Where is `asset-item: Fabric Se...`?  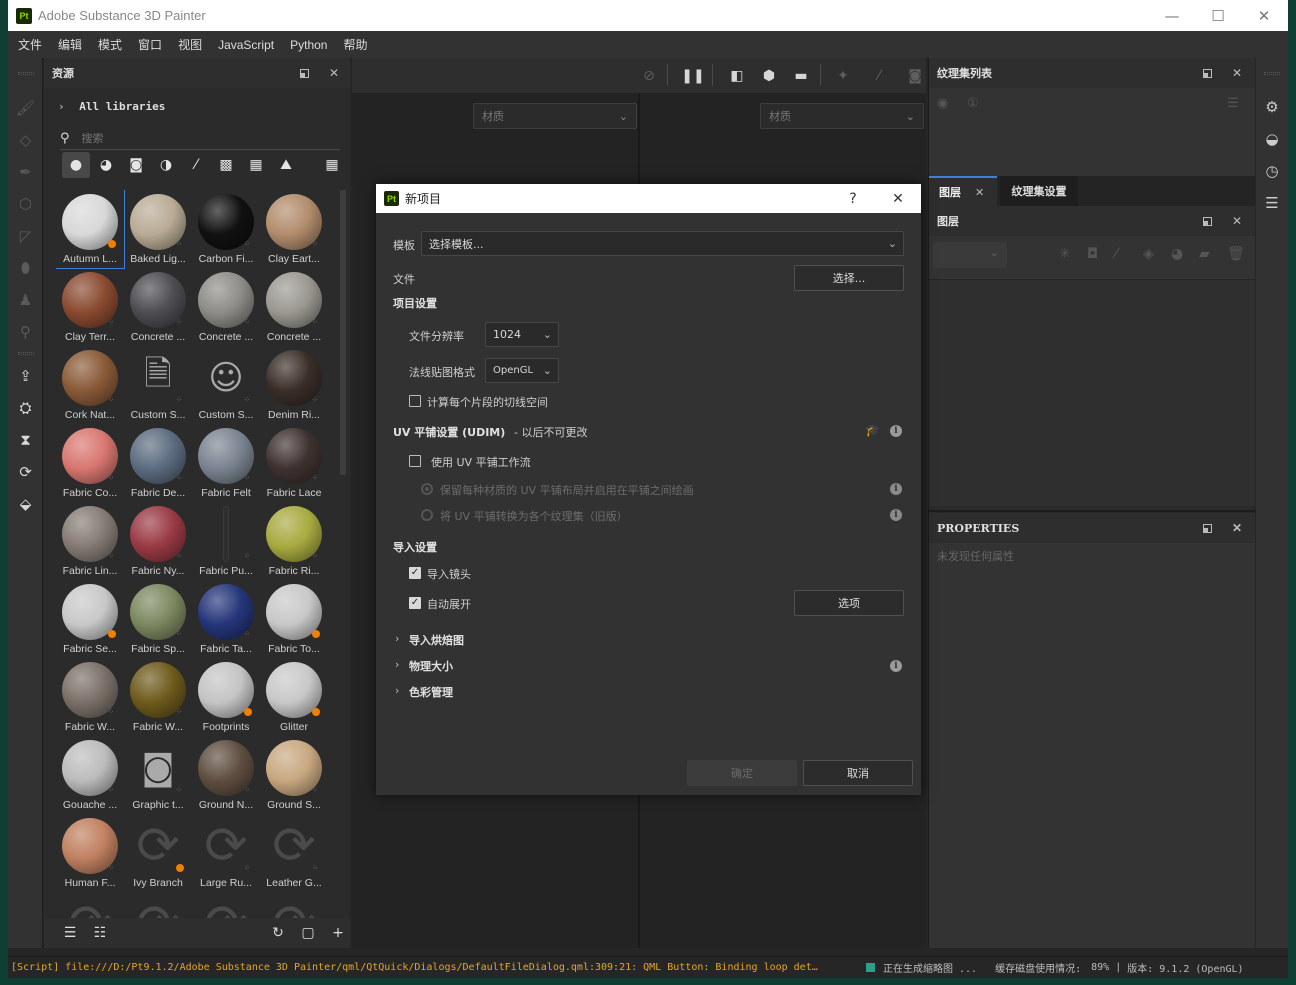 asset-item: Fabric Se... is located at coordinates (90, 619).